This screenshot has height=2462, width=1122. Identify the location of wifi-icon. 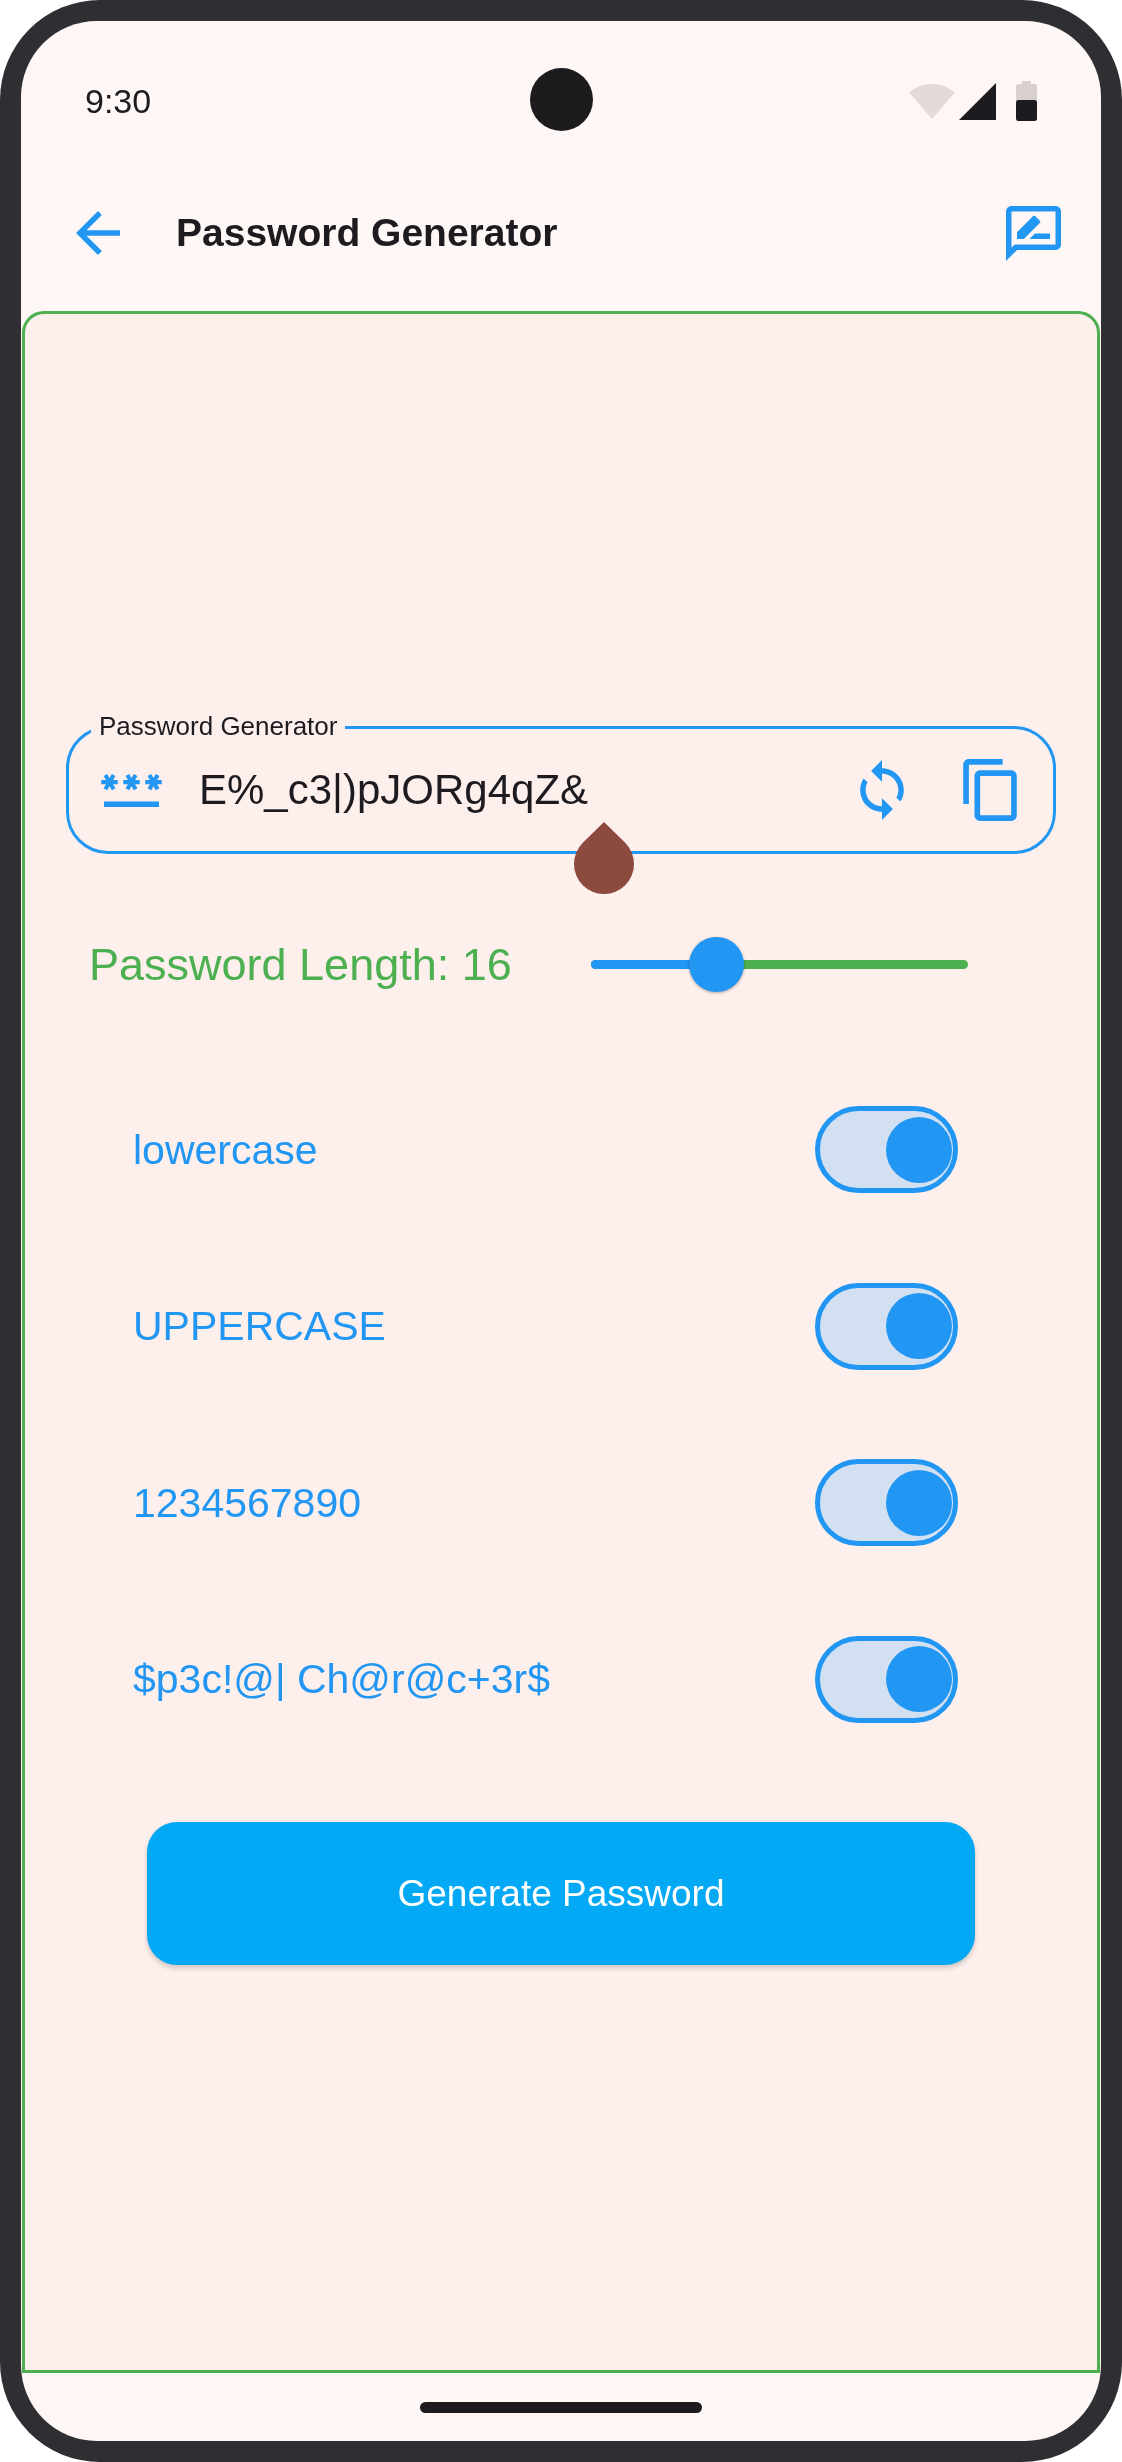
(932, 101).